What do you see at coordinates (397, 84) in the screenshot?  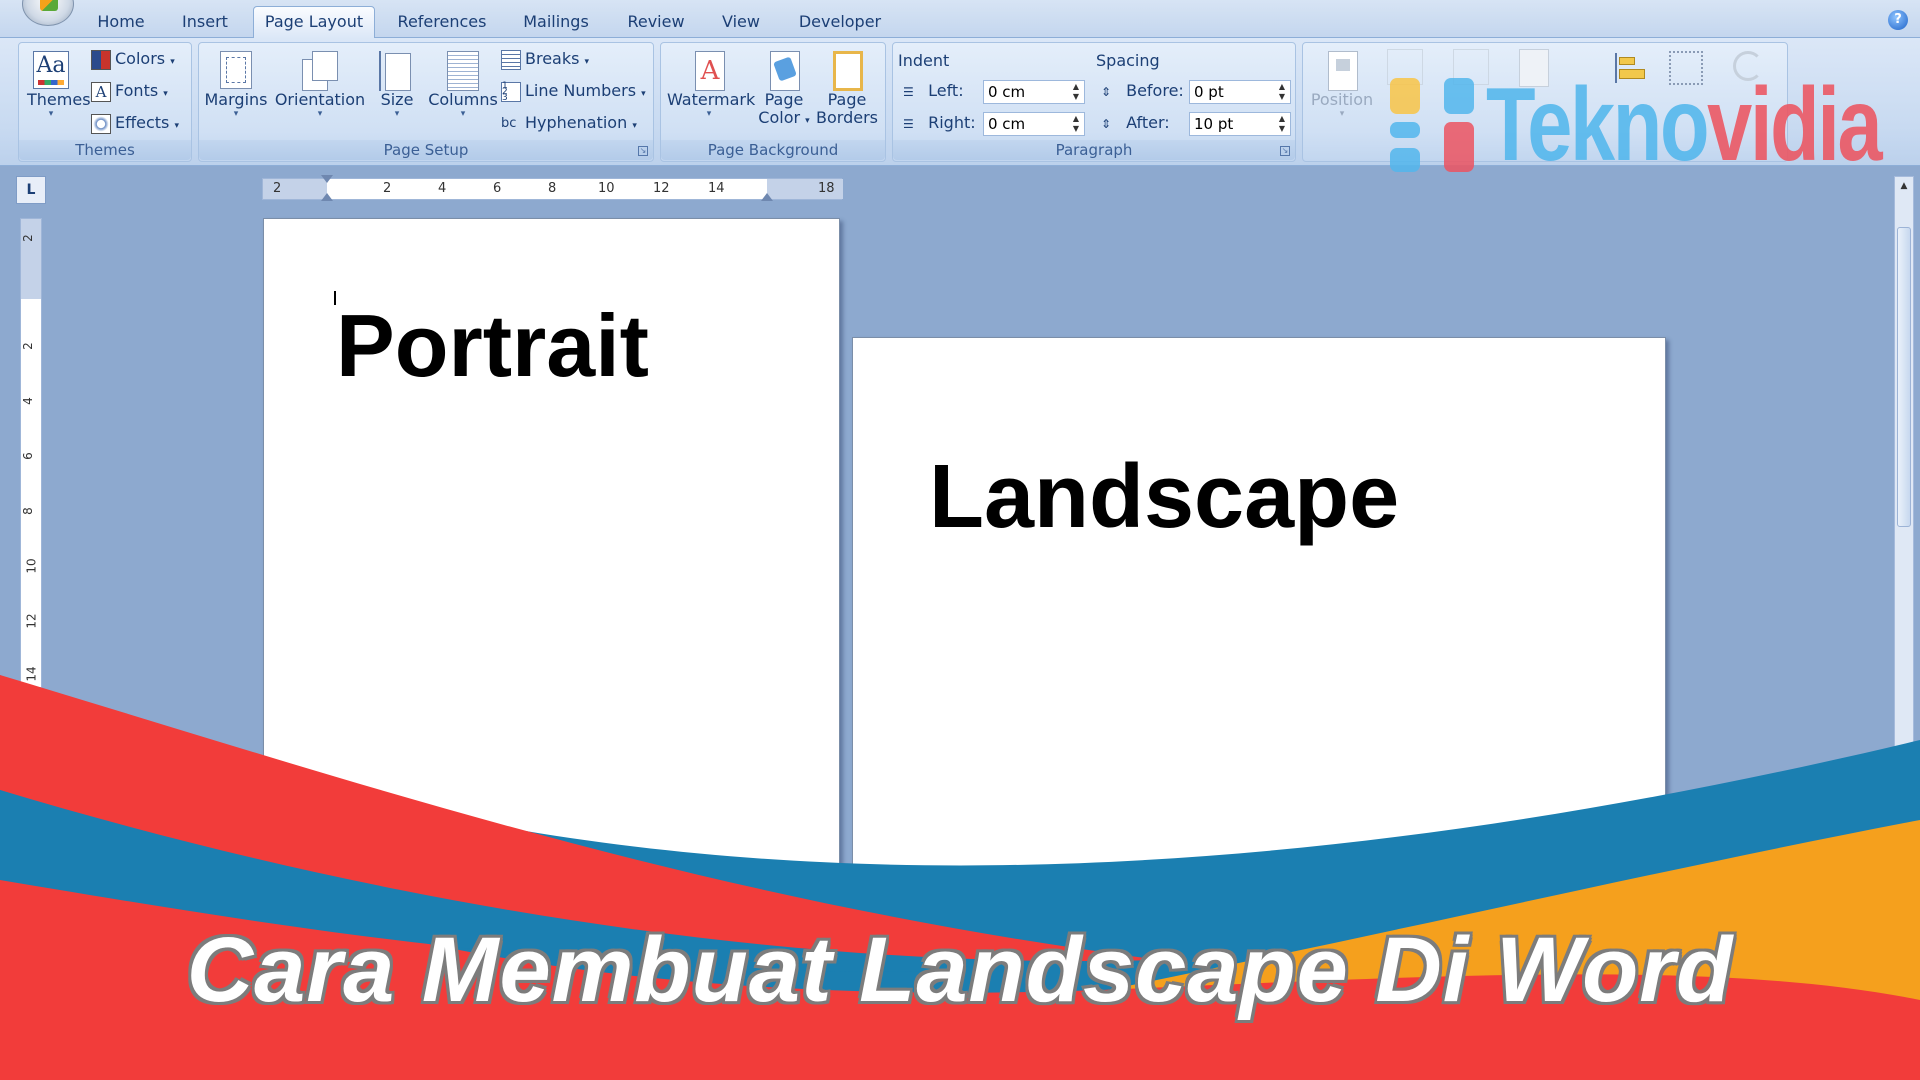 I see `size-button: Size ▾` at bounding box center [397, 84].